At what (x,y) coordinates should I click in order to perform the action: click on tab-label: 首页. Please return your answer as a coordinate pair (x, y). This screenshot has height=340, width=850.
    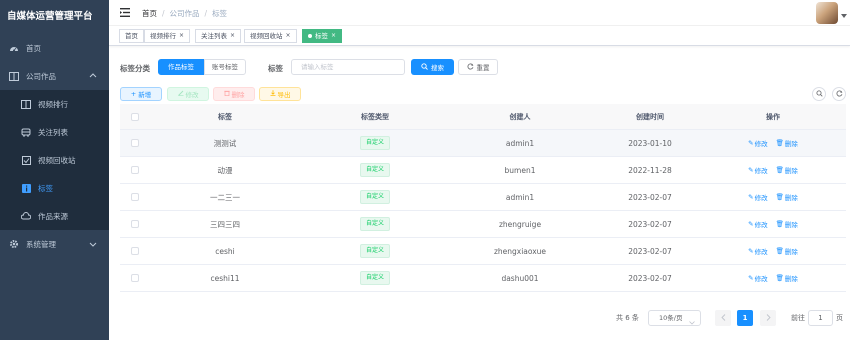
    Looking at the image, I should click on (131, 36).